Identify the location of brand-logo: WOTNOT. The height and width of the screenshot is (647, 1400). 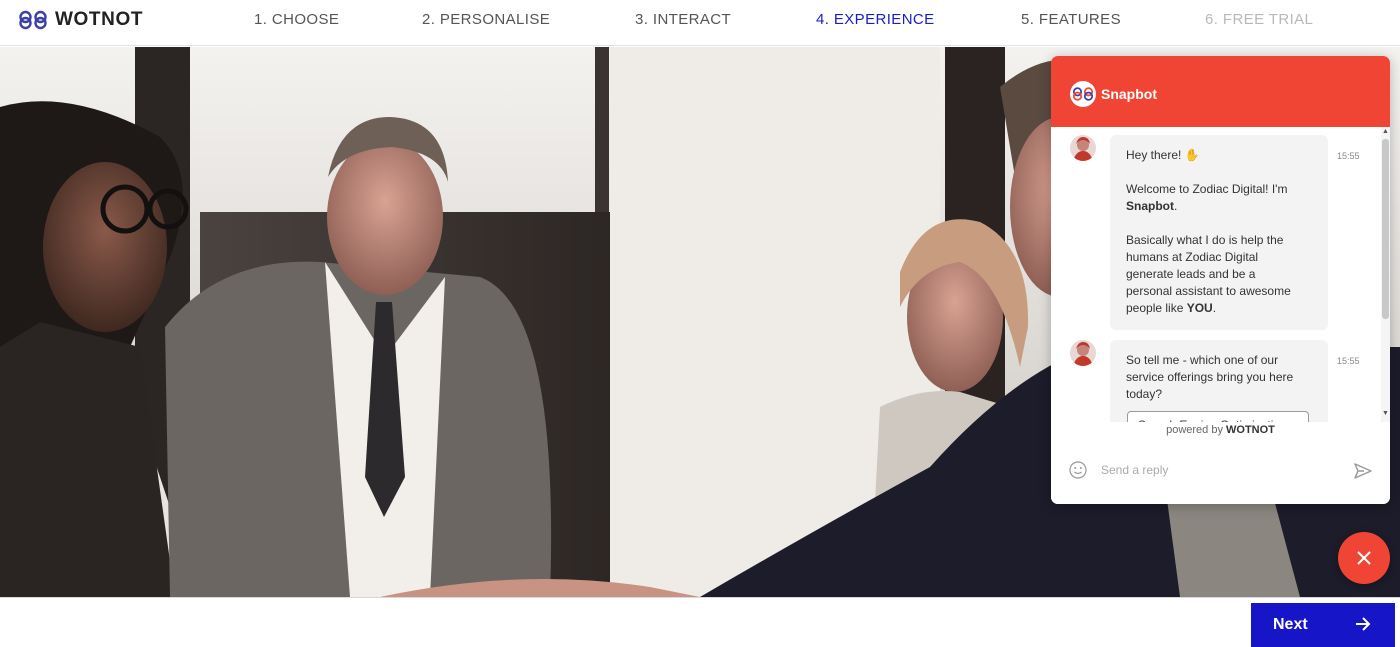
(80, 20).